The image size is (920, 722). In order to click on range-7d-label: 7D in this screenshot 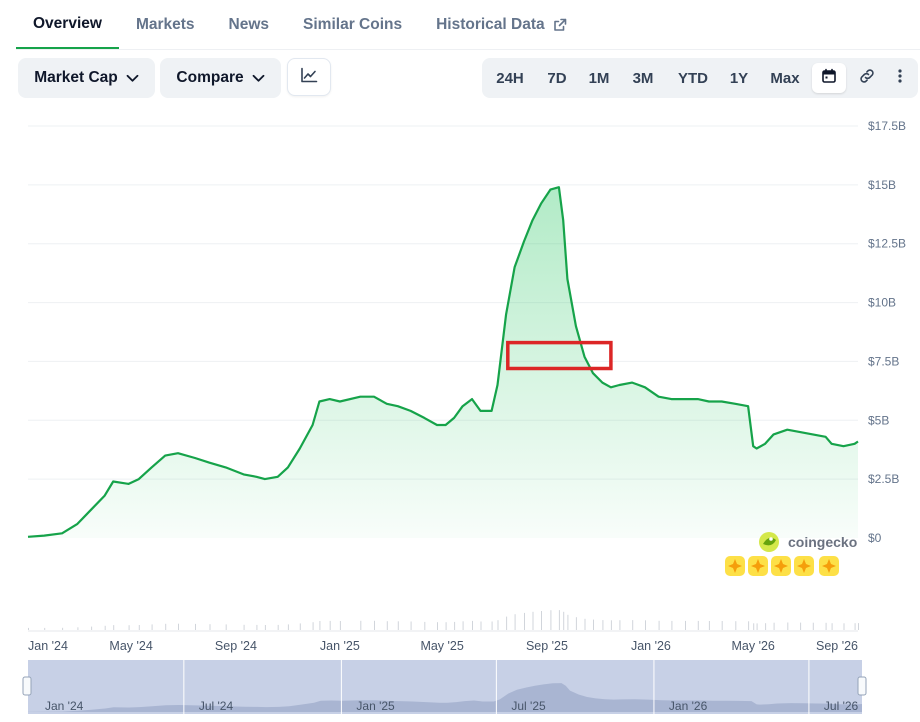, I will do `click(557, 78)`.